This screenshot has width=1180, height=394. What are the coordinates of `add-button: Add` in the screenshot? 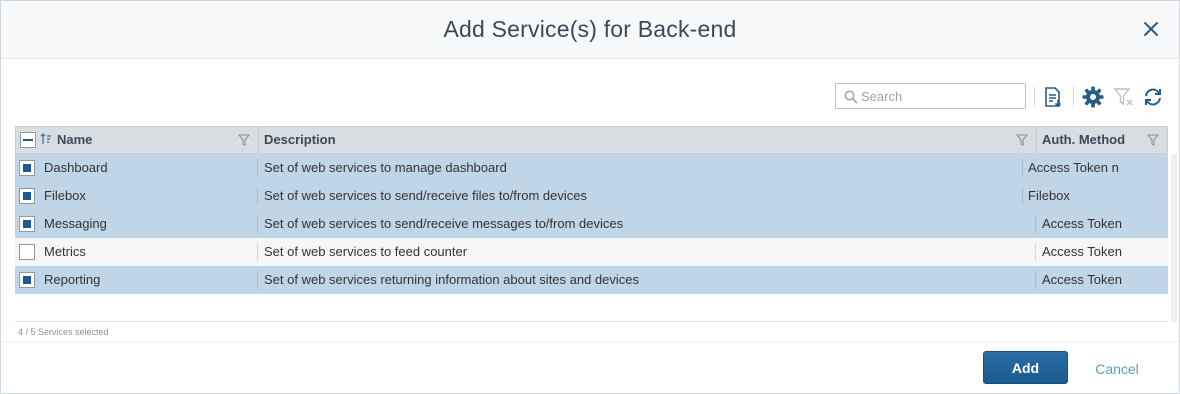 It's located at (1025, 367).